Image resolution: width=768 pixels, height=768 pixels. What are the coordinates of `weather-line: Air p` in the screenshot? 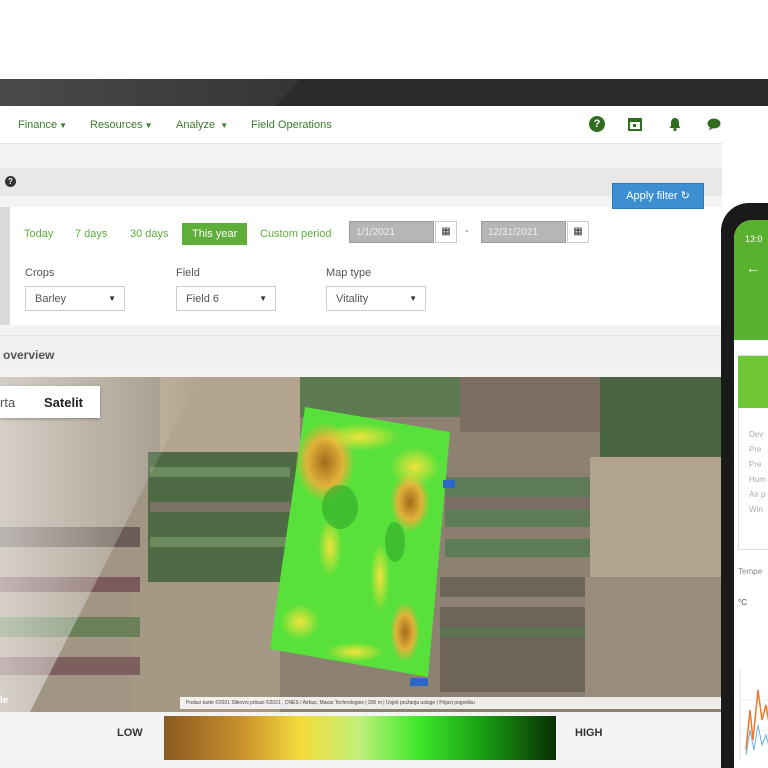 It's located at (757, 494).